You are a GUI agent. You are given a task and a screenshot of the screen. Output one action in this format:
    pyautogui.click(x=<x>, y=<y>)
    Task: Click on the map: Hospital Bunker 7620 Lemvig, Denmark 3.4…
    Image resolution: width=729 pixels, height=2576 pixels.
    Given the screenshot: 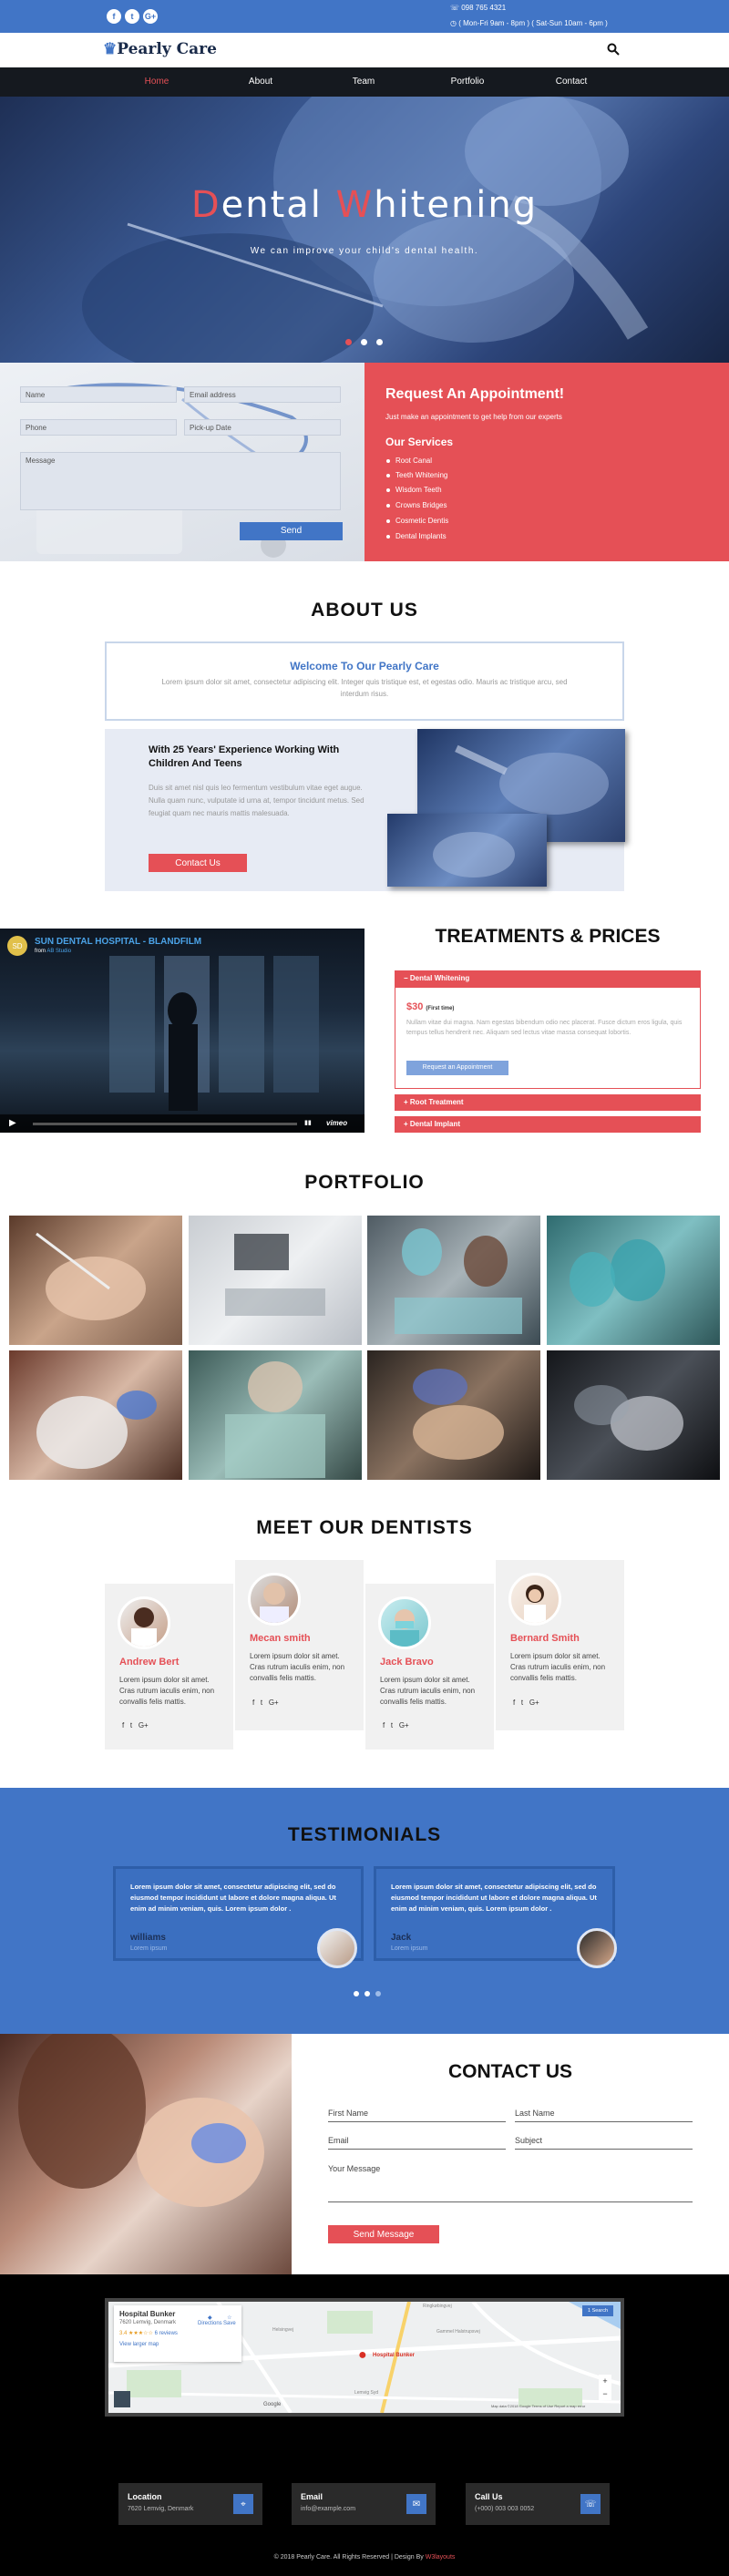 What is the action you would take?
    pyautogui.click(x=364, y=2357)
    